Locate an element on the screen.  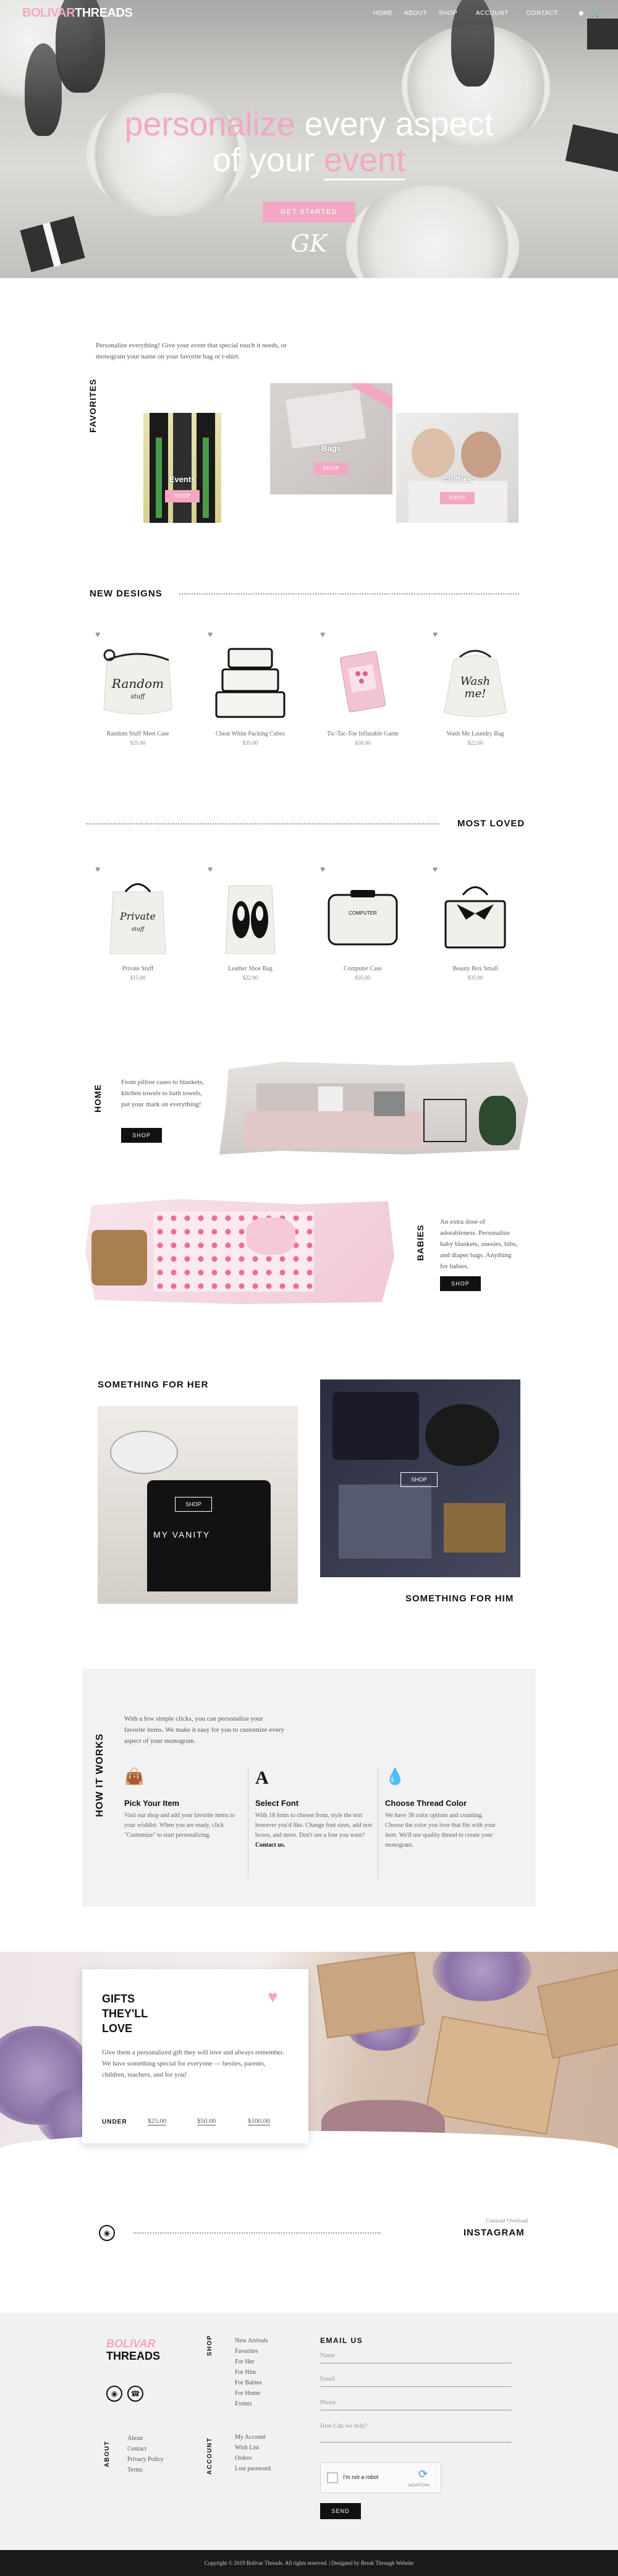
logo-main: BOLIVAR is located at coordinates (48, 13).